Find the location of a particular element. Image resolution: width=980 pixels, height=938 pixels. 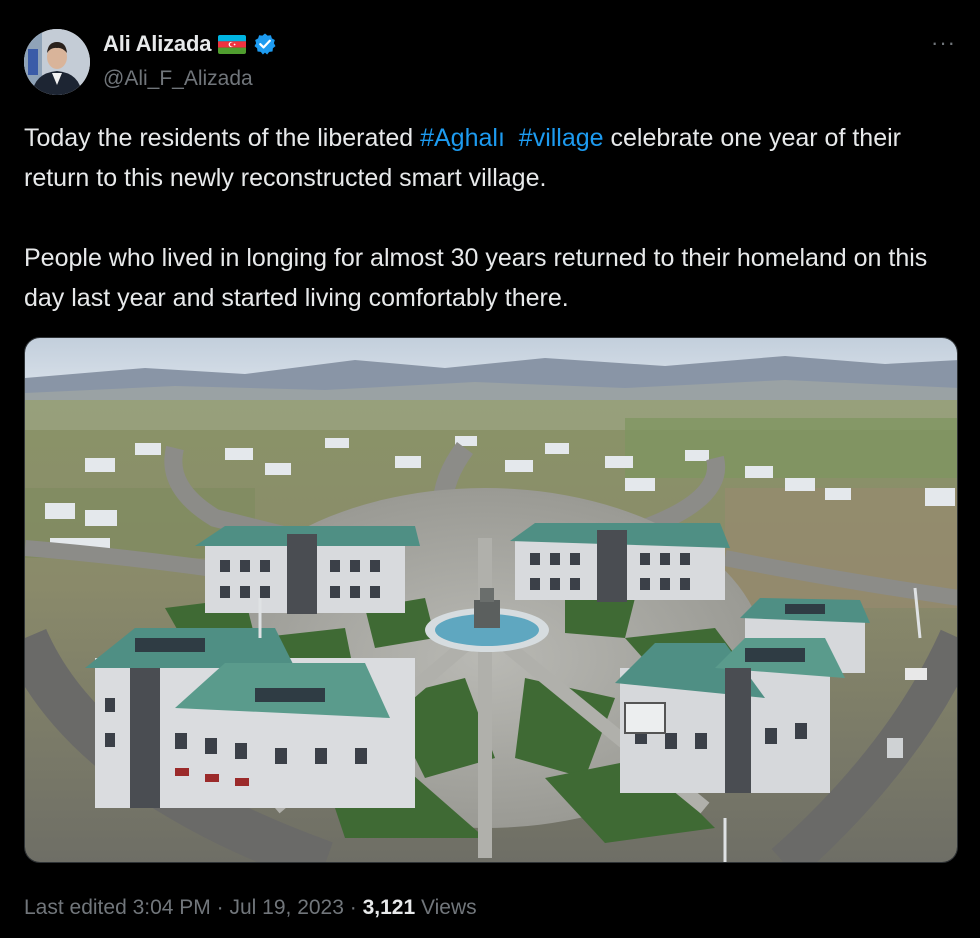

hashtag-village-link: #village is located at coordinates (561, 138).